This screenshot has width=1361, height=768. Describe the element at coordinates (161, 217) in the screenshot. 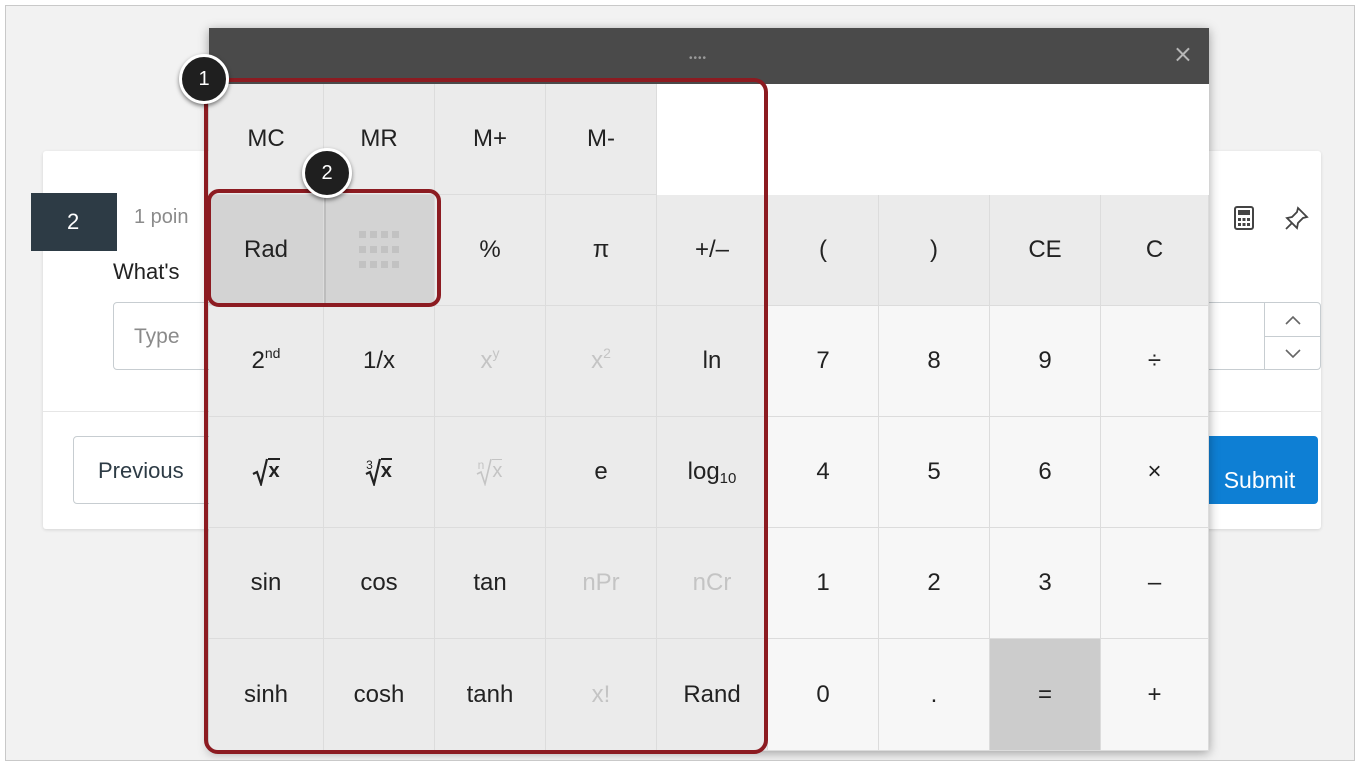

I see `question-points: 1 poin` at that location.